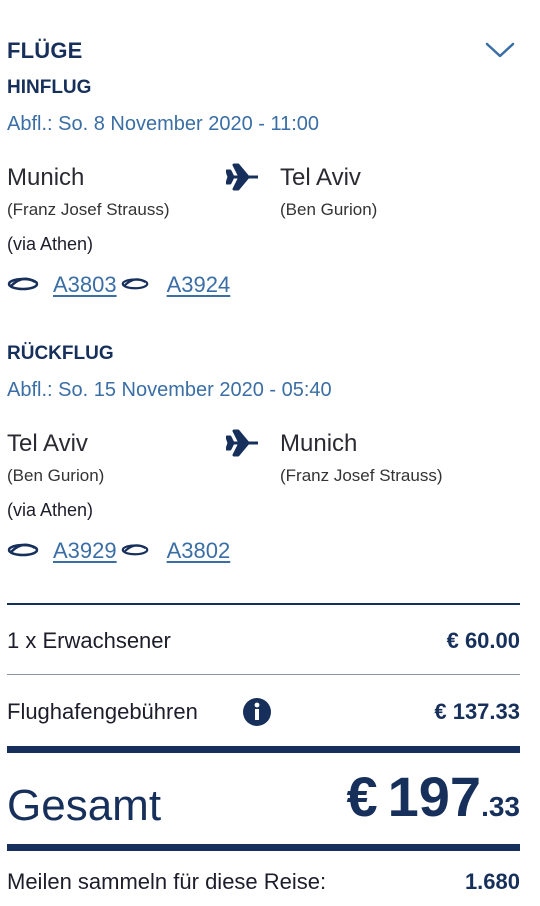  What do you see at coordinates (319, 443) in the screenshot?
I see `inbound-to-city: Munich` at bounding box center [319, 443].